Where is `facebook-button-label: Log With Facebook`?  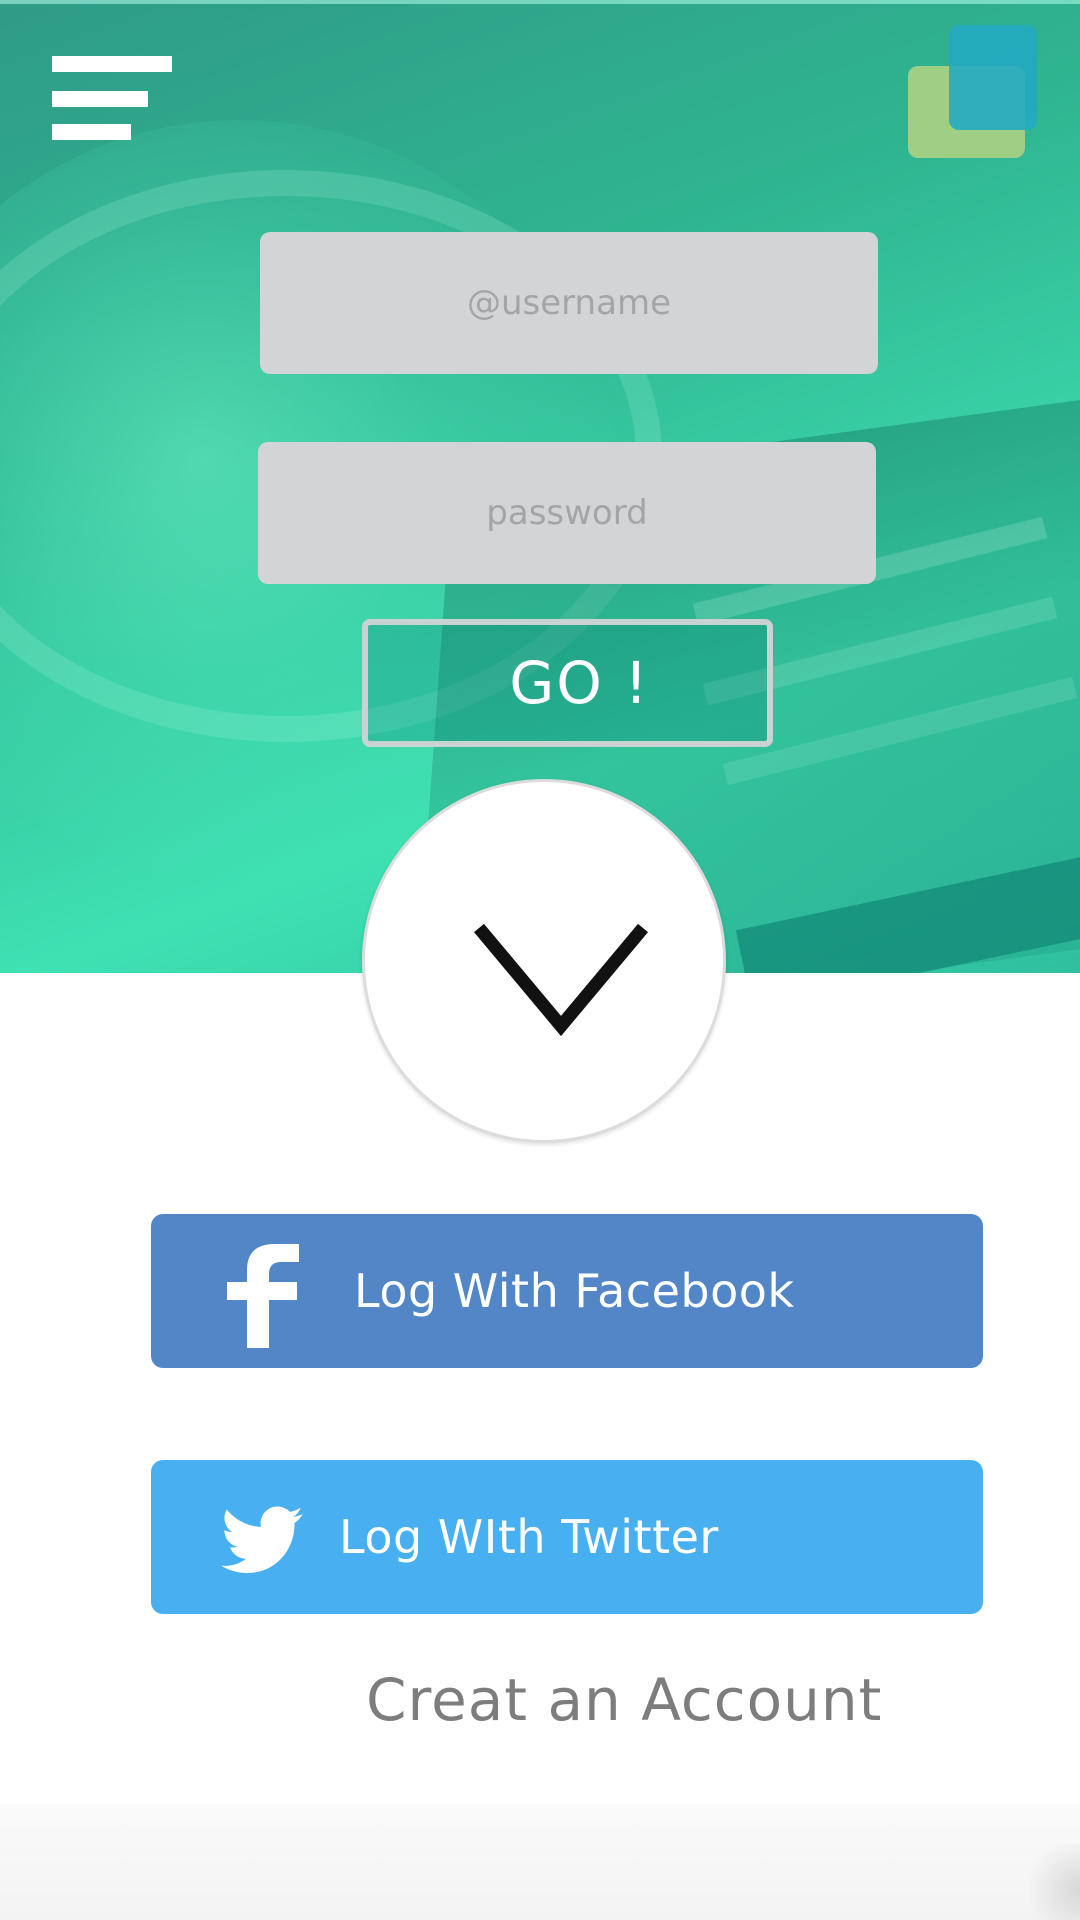
facebook-button-label: Log With Facebook is located at coordinates (574, 1291).